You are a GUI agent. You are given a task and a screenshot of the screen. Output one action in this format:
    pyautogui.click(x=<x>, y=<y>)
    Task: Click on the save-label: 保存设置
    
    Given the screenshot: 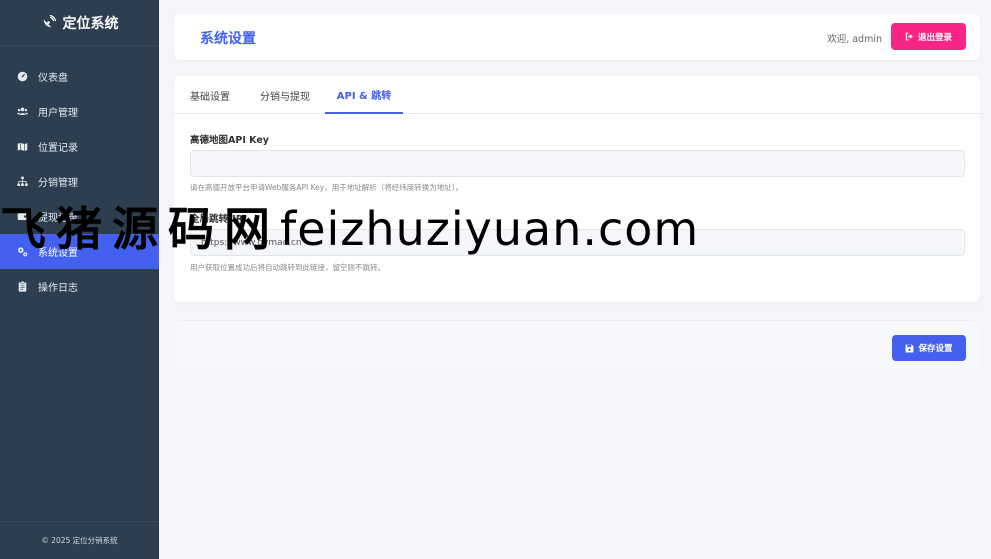 What is the action you would take?
    pyautogui.click(x=935, y=349)
    